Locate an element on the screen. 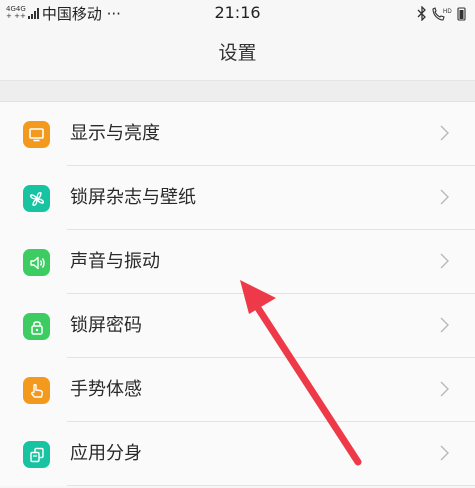 This screenshot has height=488, width=475. carrier-name: 中国移动 ··· is located at coordinates (81, 13).